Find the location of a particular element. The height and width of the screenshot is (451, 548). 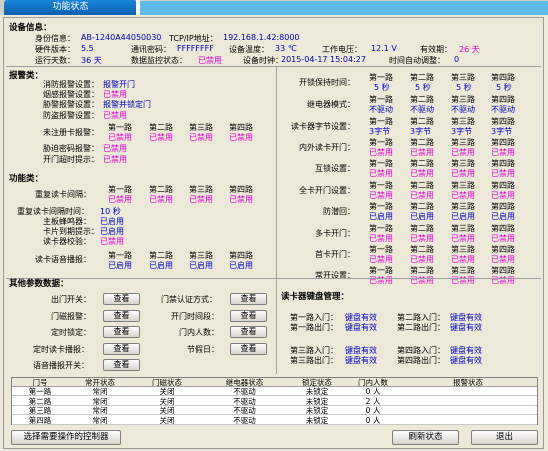

antipass-value-1: 已启用 is located at coordinates (381, 216).